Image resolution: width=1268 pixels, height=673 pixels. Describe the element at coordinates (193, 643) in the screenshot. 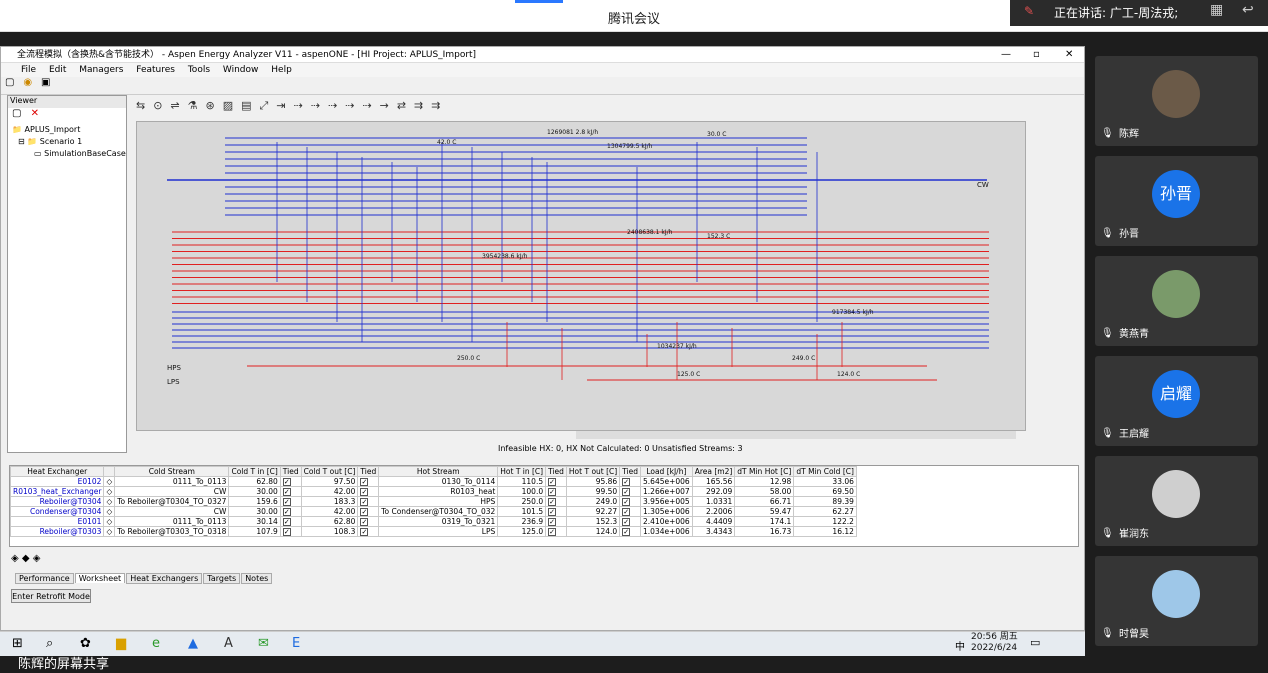

I see `meeting-icon: ▲` at that location.